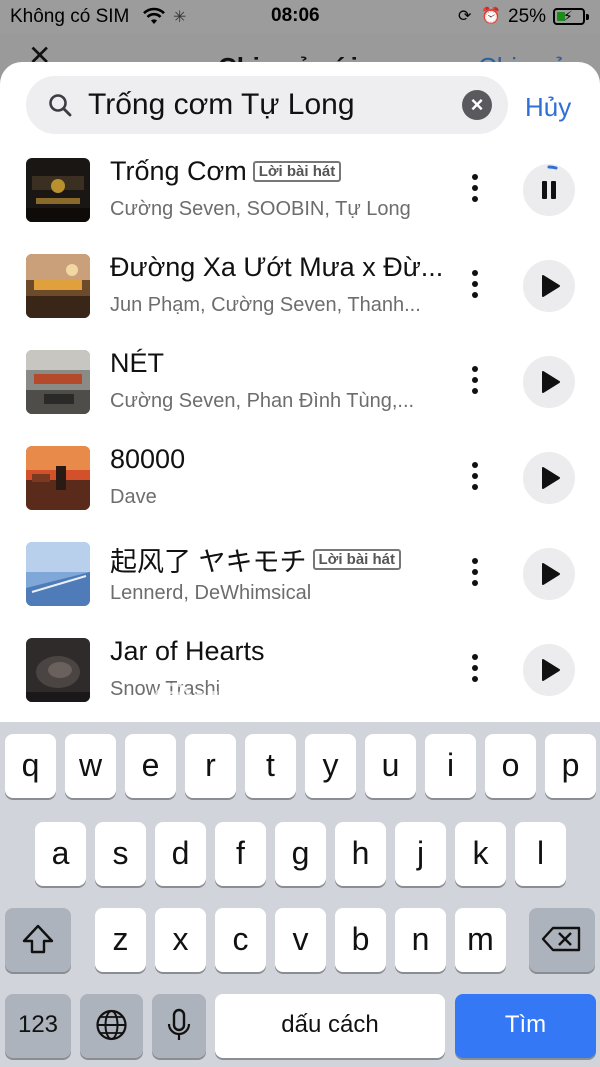  I want to click on globe-icon, so click(111, 1025).